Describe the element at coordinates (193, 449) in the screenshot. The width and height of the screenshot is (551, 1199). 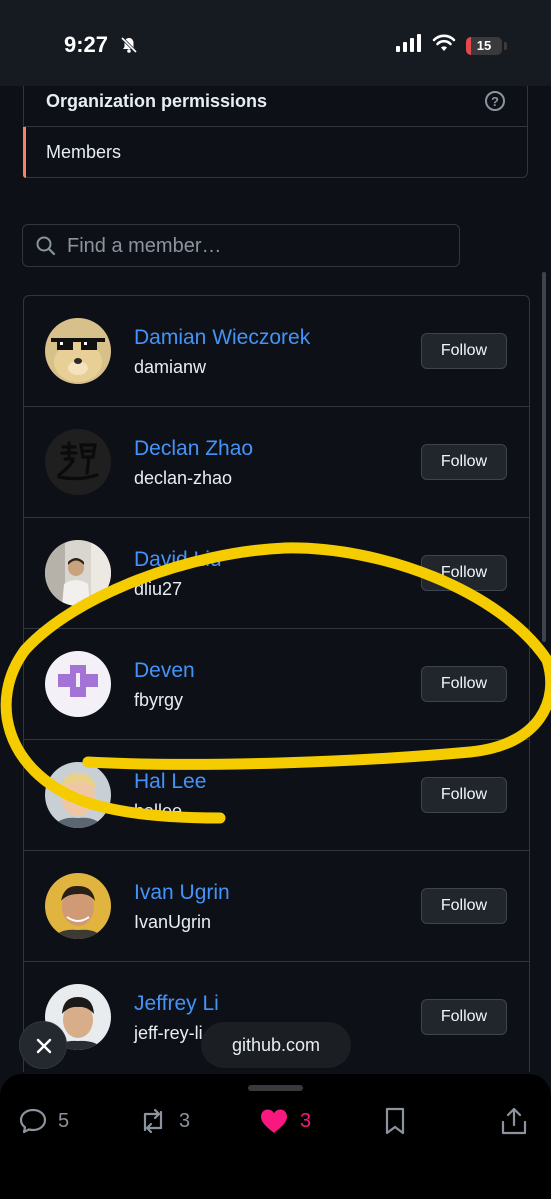
I see `member-name: Declan Zhao` at that location.